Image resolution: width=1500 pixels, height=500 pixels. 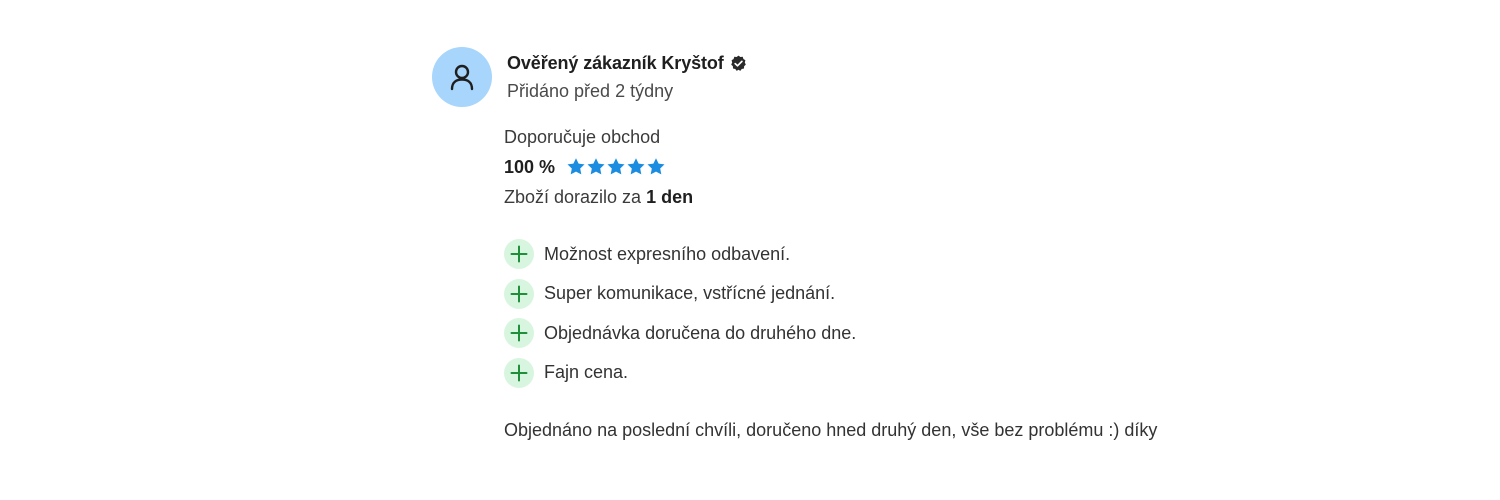 What do you see at coordinates (590, 91) in the screenshot?
I see `added-date: Přidáno před 2 týdny` at bounding box center [590, 91].